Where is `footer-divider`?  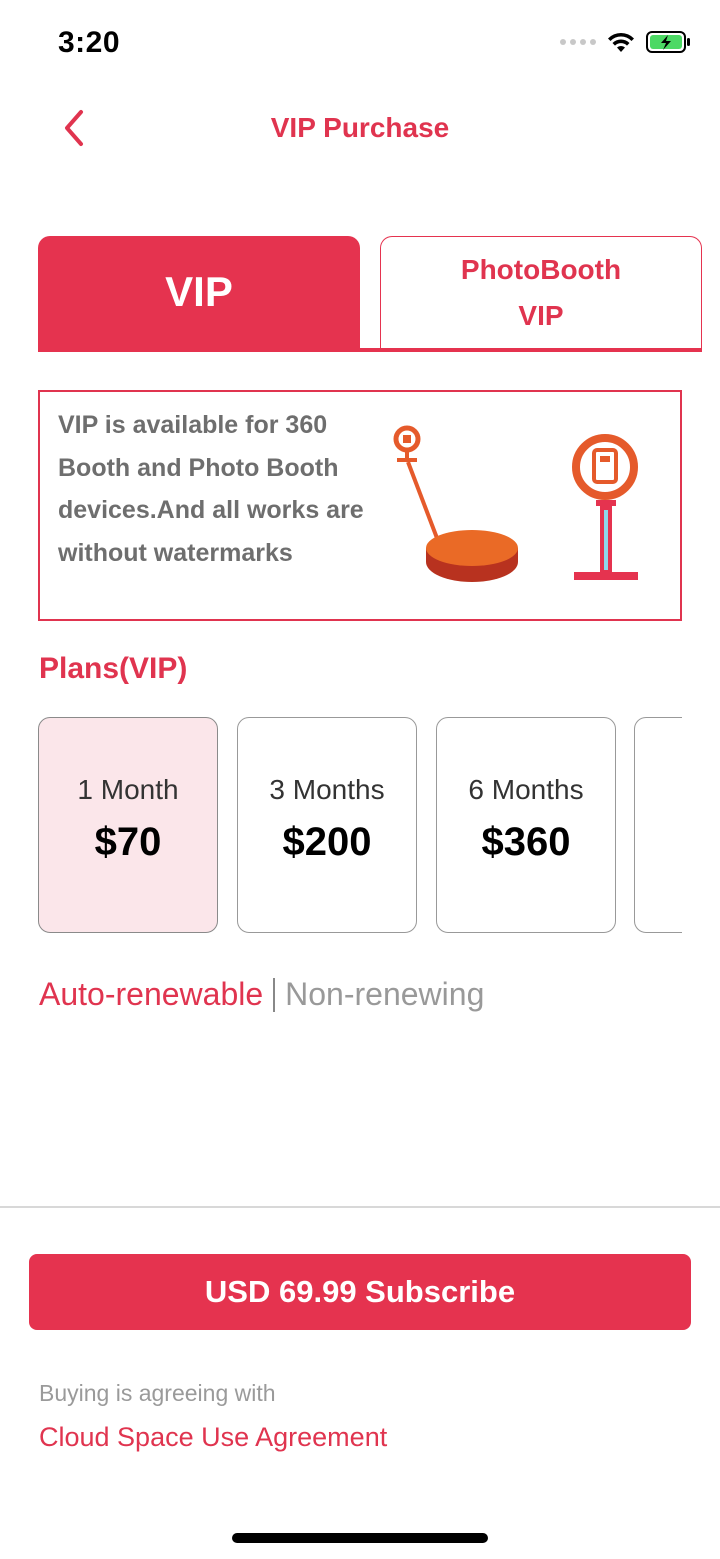 footer-divider is located at coordinates (360, 1207).